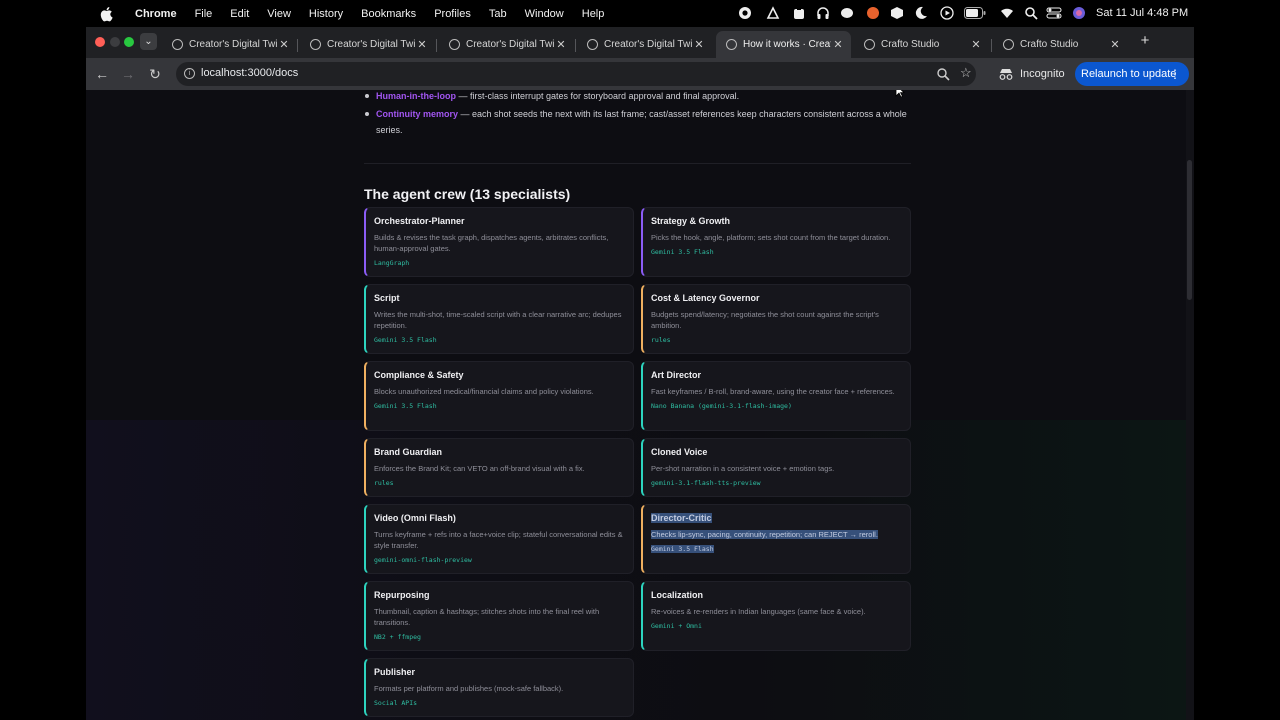  What do you see at coordinates (967, 73) in the screenshot?
I see `bookmark-star-icon: ☆` at bounding box center [967, 73].